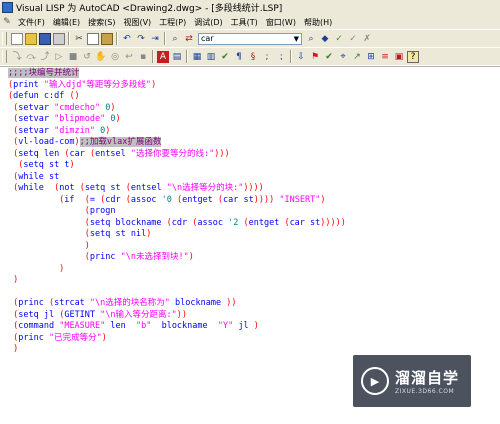 Image resolution: width=500 pixels, height=424 pixels. What do you see at coordinates (371, 57) in the screenshot?
I see `symbol-service-icon: ⊞` at bounding box center [371, 57].